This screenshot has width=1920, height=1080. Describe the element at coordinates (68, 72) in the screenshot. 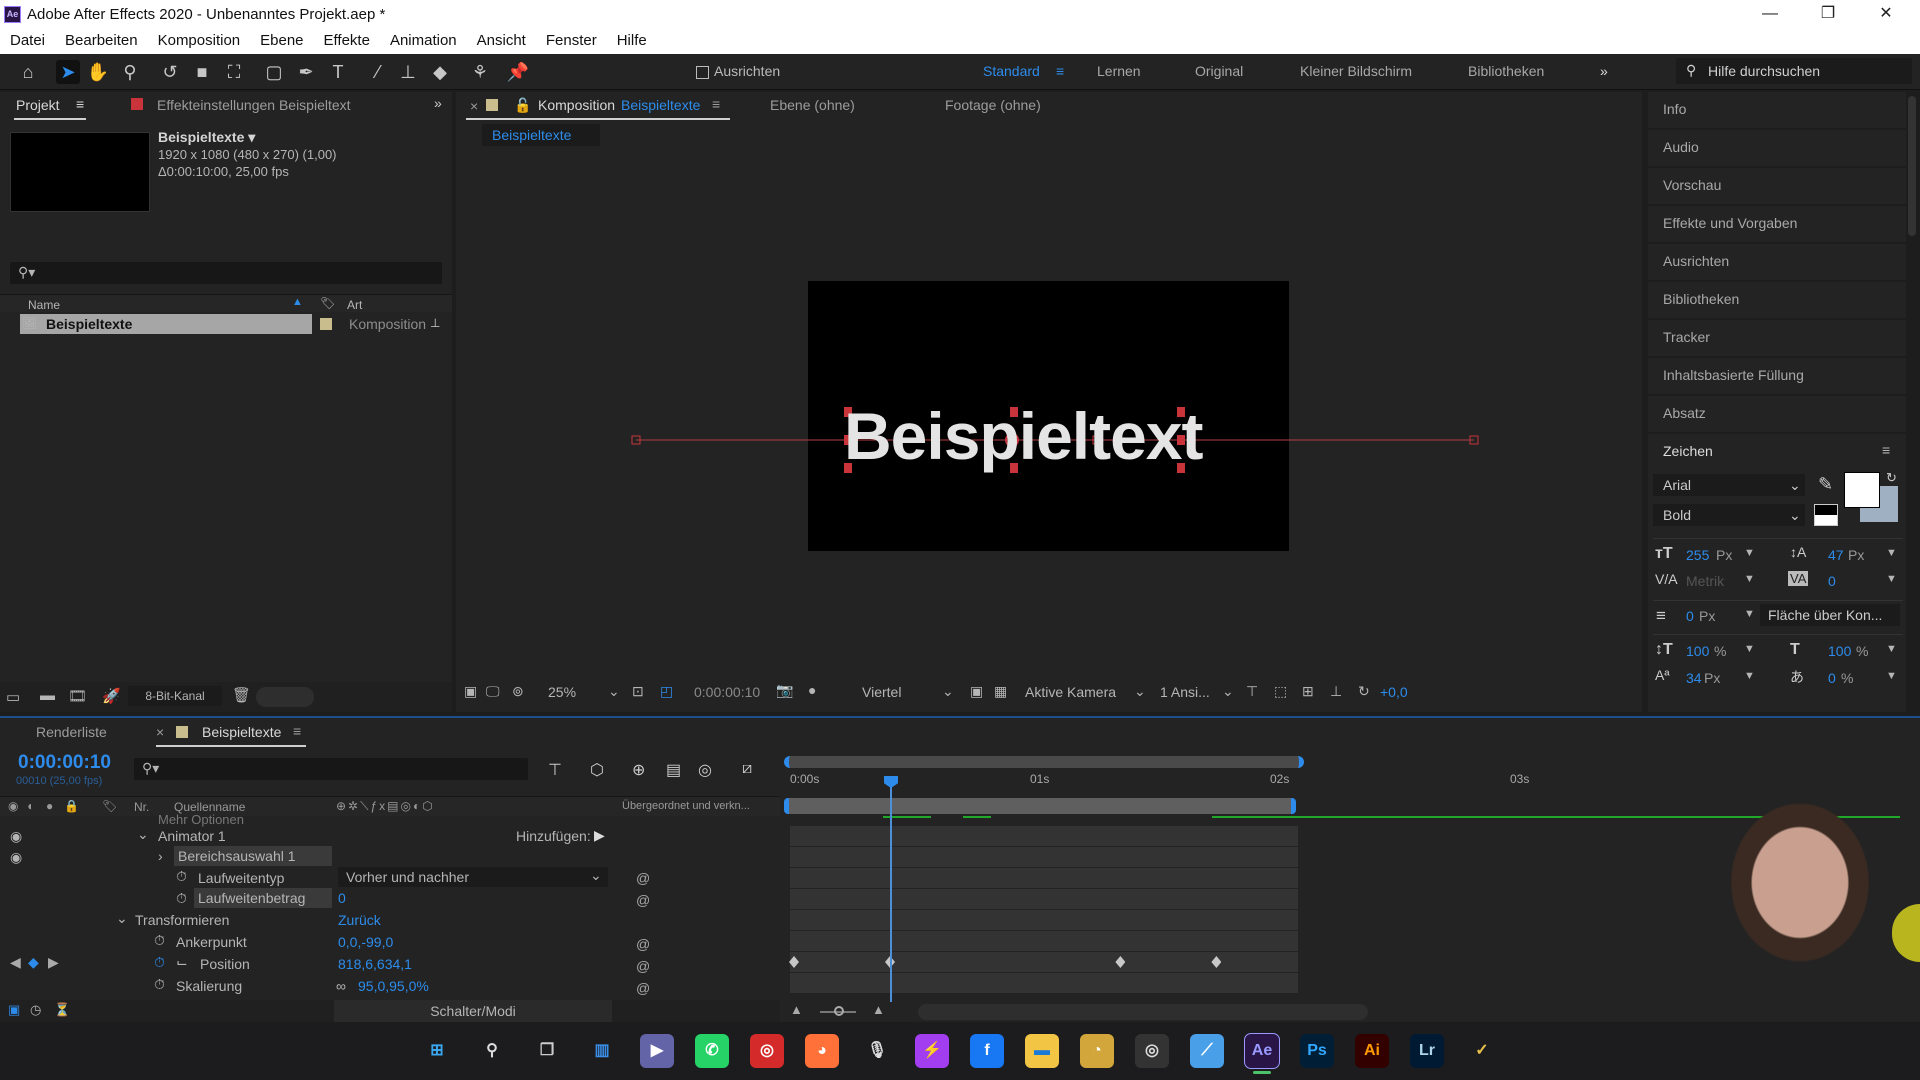

I see `selection-tool-icon: ➤` at that location.